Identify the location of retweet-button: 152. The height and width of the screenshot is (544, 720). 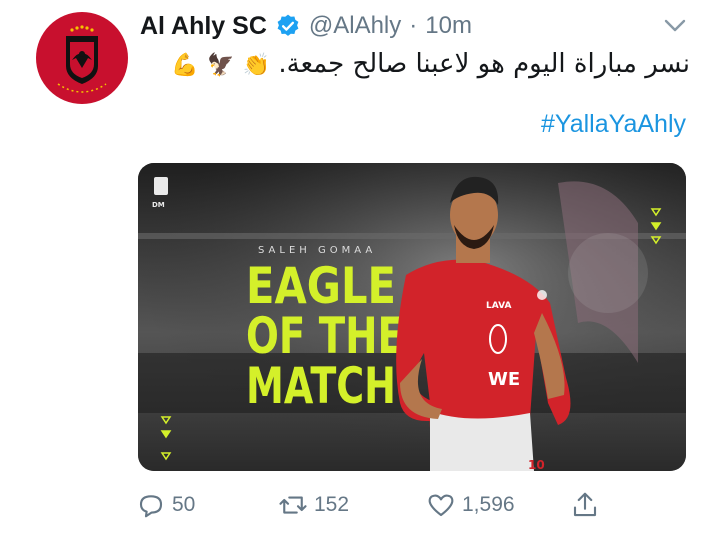
(313, 505).